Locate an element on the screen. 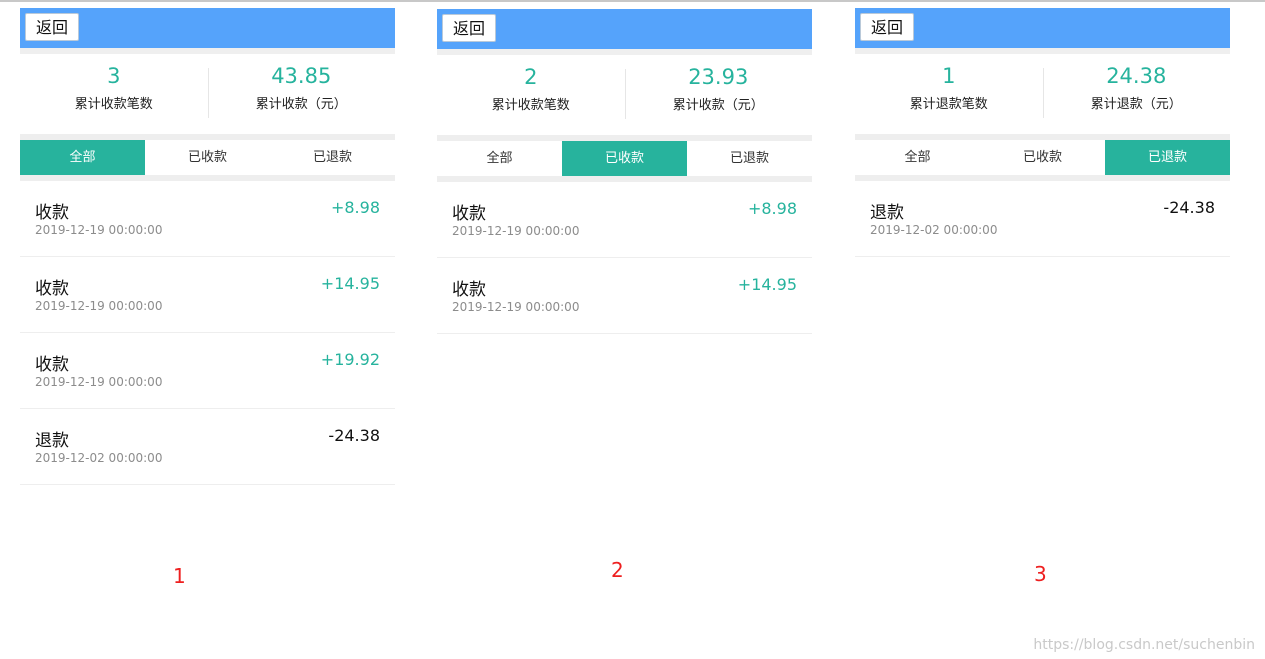 Image resolution: width=1265 pixels, height=659 pixels. stat-count: 3 累计收款笔数 is located at coordinates (114, 94).